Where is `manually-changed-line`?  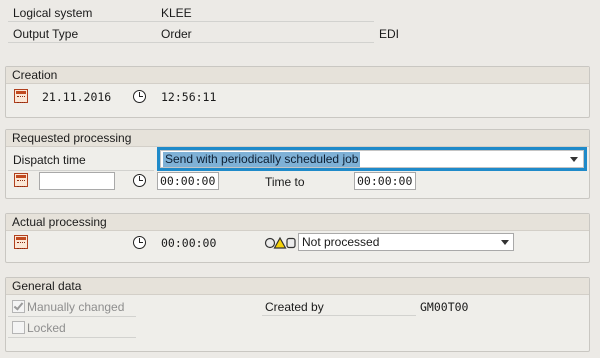
manually-changed-line is located at coordinates (72, 316).